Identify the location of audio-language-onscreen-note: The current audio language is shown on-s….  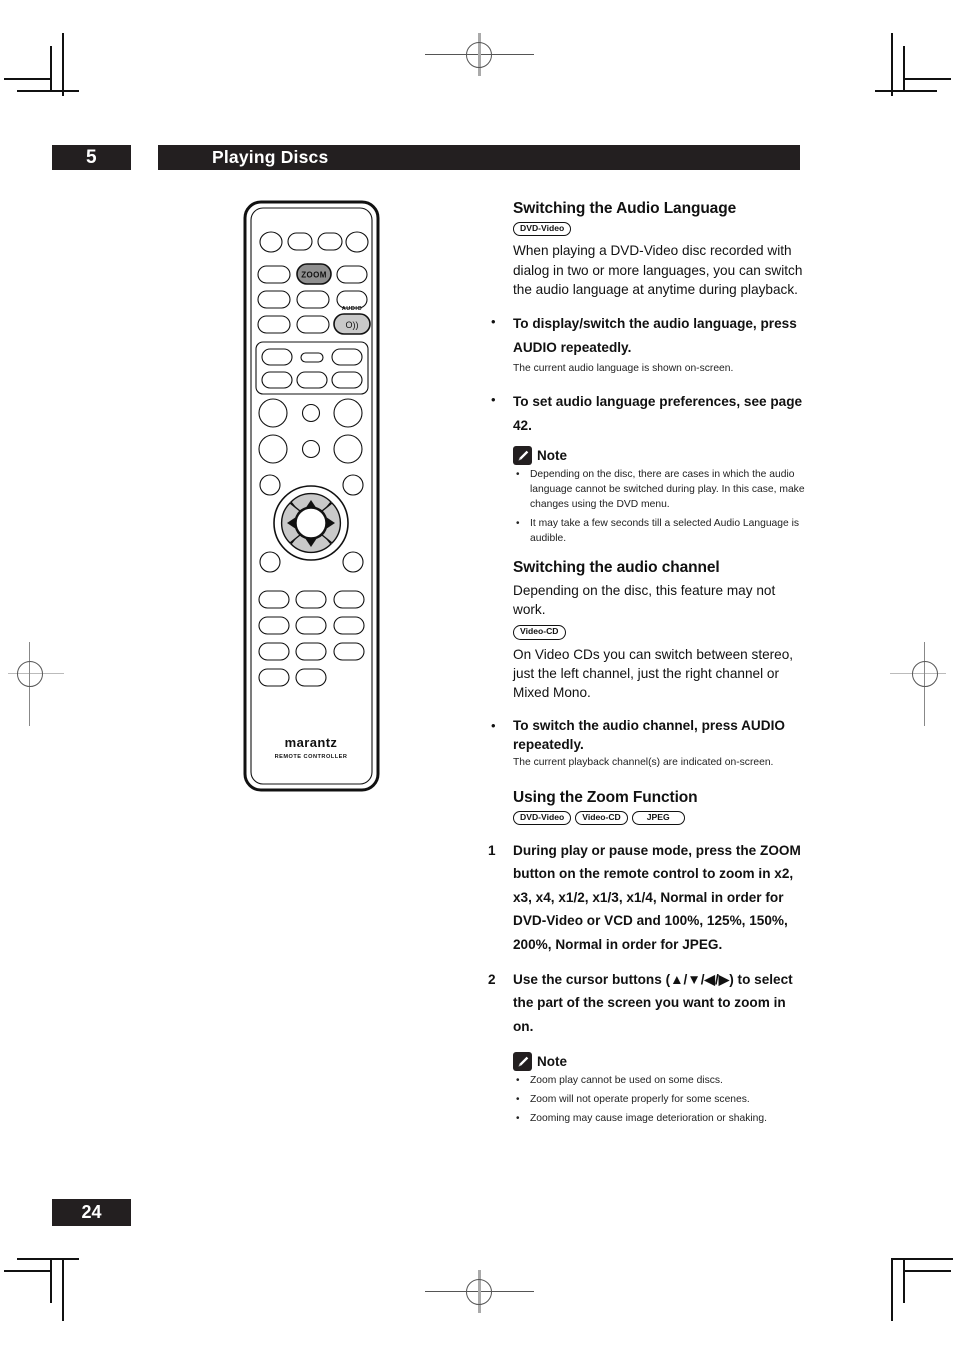
(623, 369).